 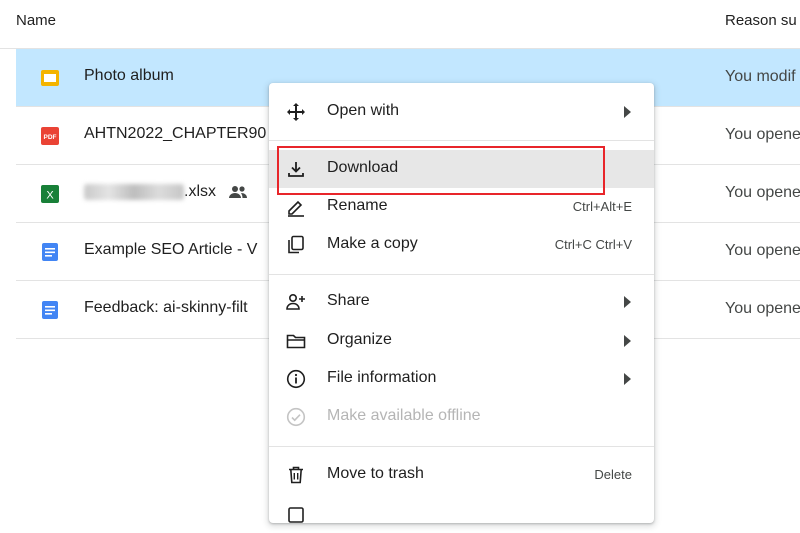 I want to click on menu-item-make-offline: Make available offline, so click(x=461, y=417).